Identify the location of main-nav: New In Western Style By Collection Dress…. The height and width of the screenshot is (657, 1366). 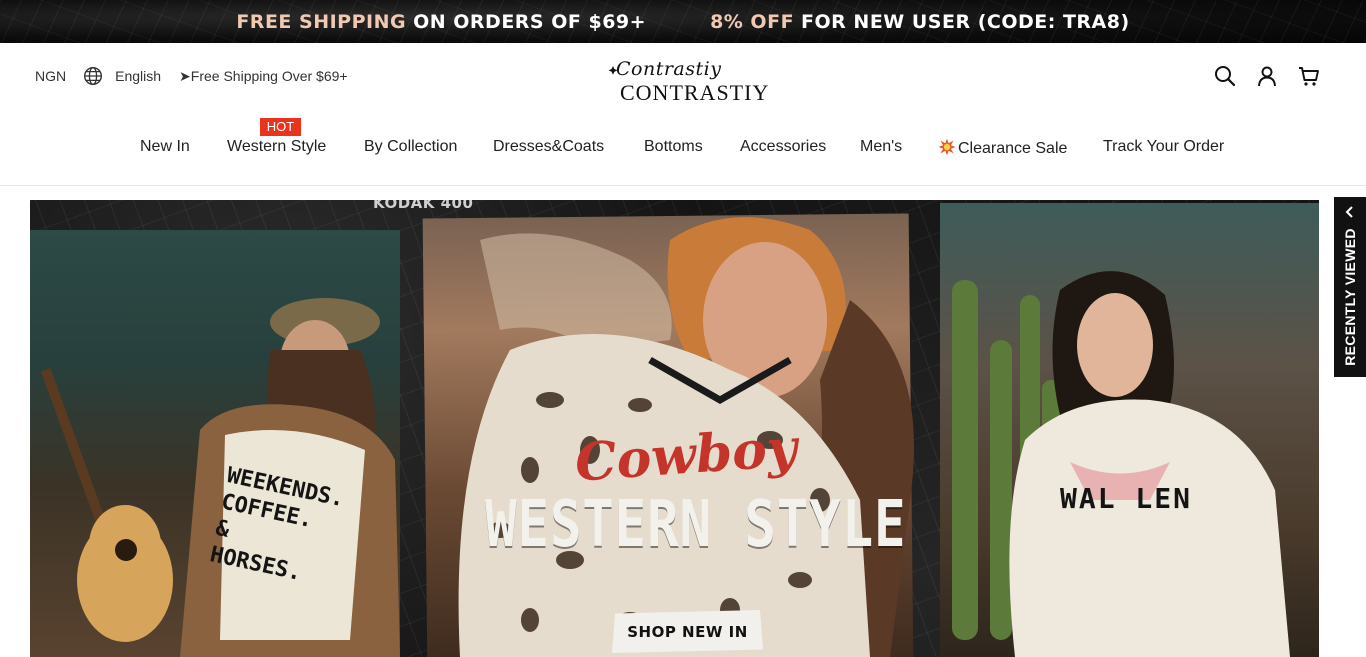
(683, 150).